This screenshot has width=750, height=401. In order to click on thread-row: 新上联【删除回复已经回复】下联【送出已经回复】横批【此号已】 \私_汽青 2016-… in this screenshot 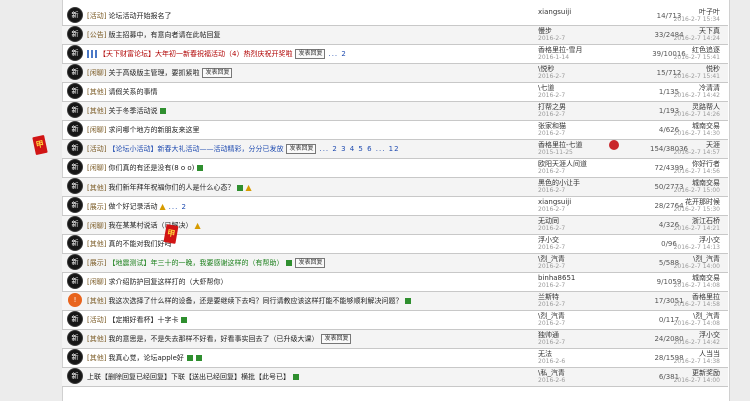, I will do `click(395, 377)`.